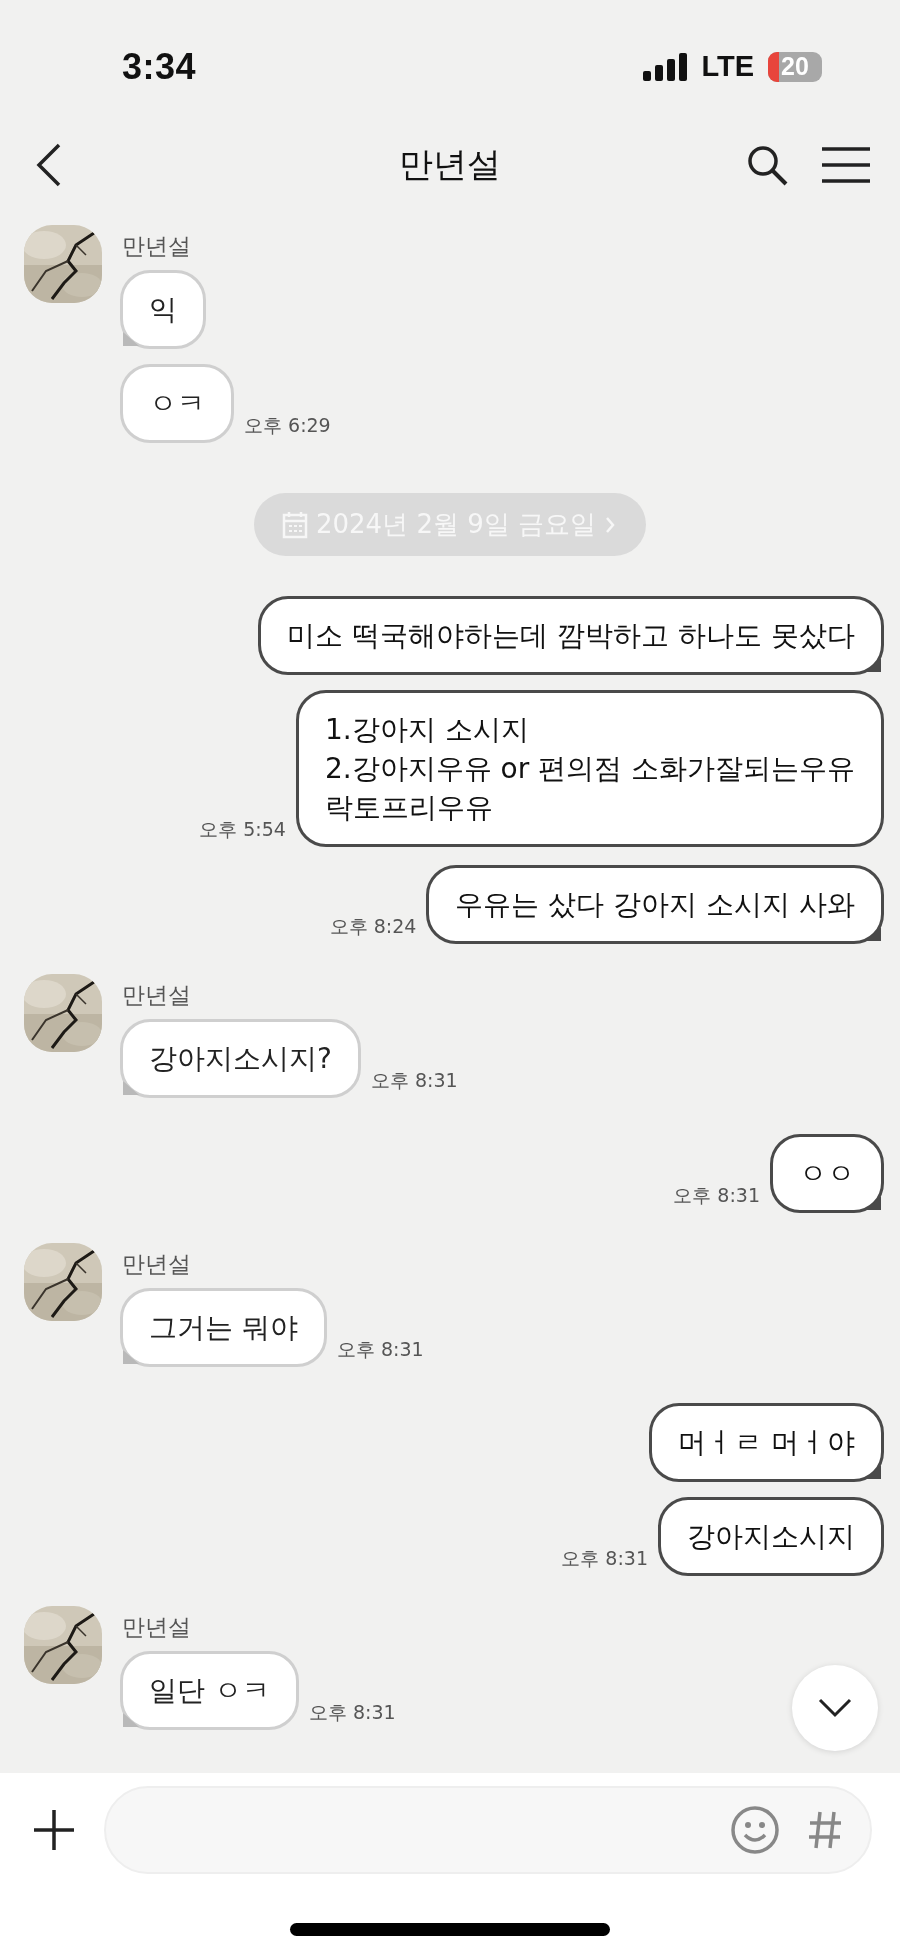  What do you see at coordinates (727, 66) in the screenshot?
I see `network-label: LTE` at bounding box center [727, 66].